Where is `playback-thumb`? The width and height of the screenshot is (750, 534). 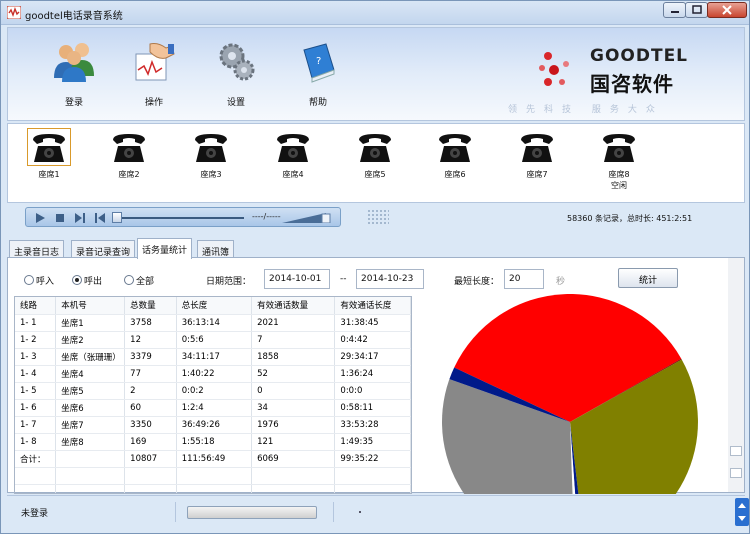 playback-thumb is located at coordinates (117, 217).